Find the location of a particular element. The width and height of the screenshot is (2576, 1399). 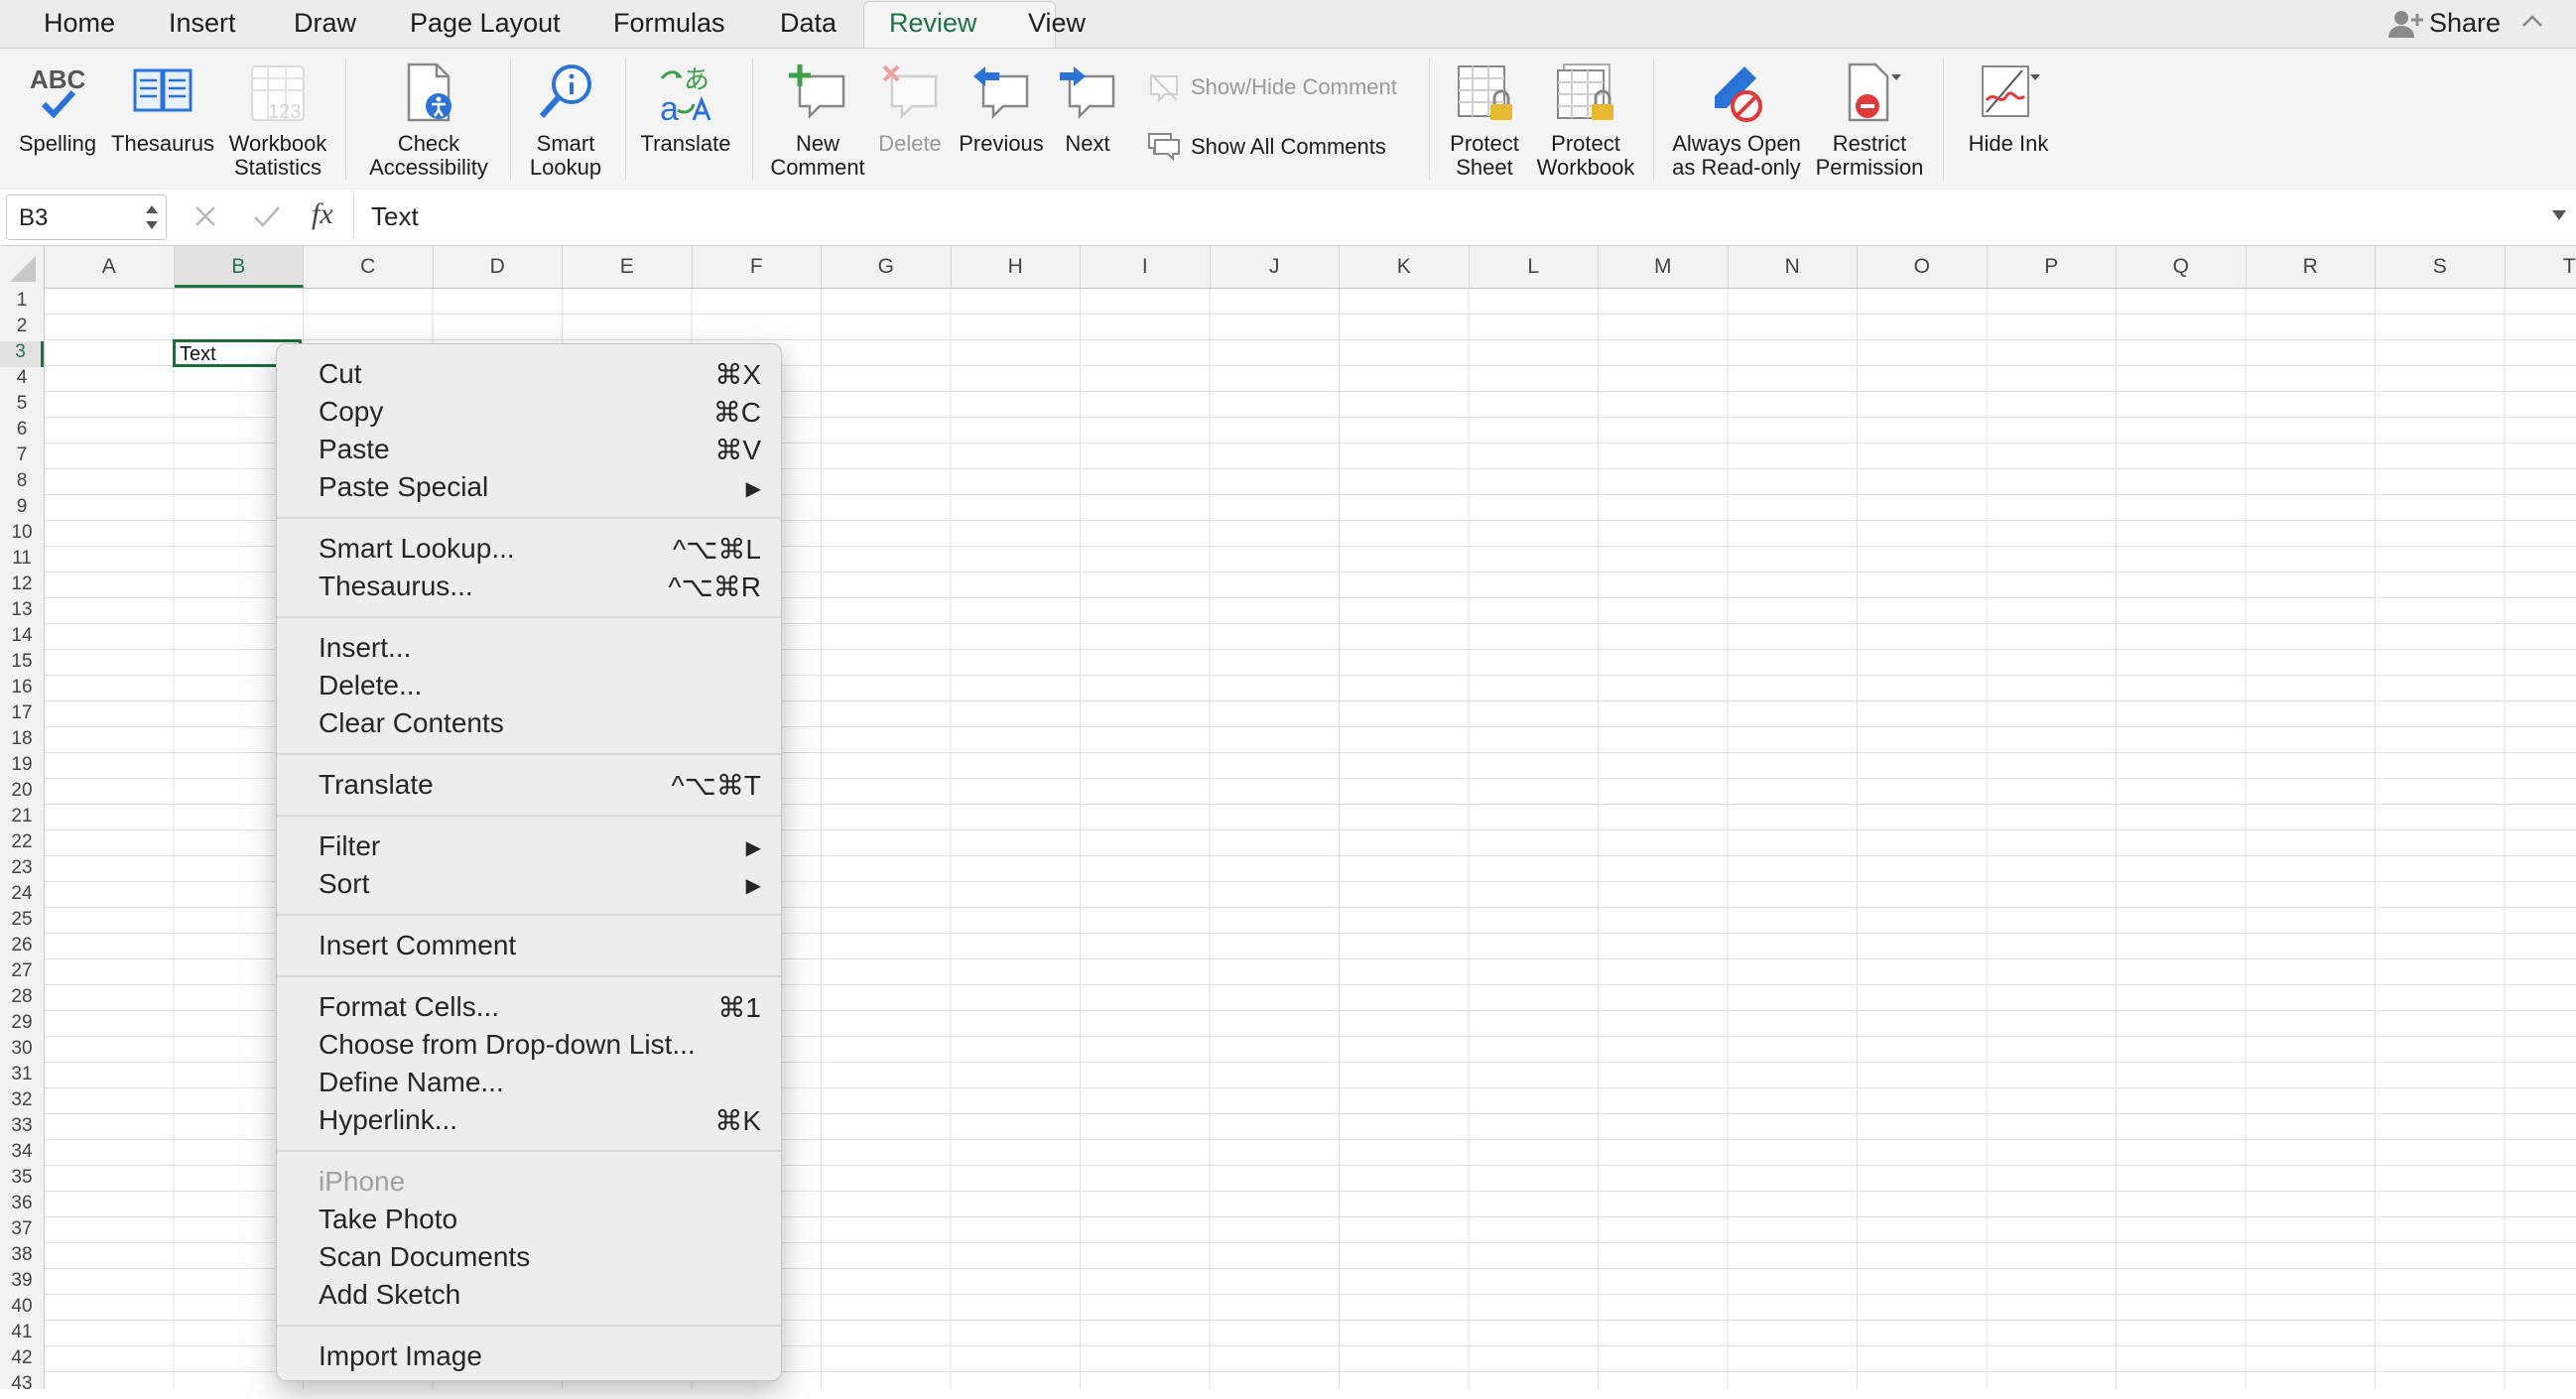

menu-item-add-sketch: Add Sketch is located at coordinates (529, 1294).